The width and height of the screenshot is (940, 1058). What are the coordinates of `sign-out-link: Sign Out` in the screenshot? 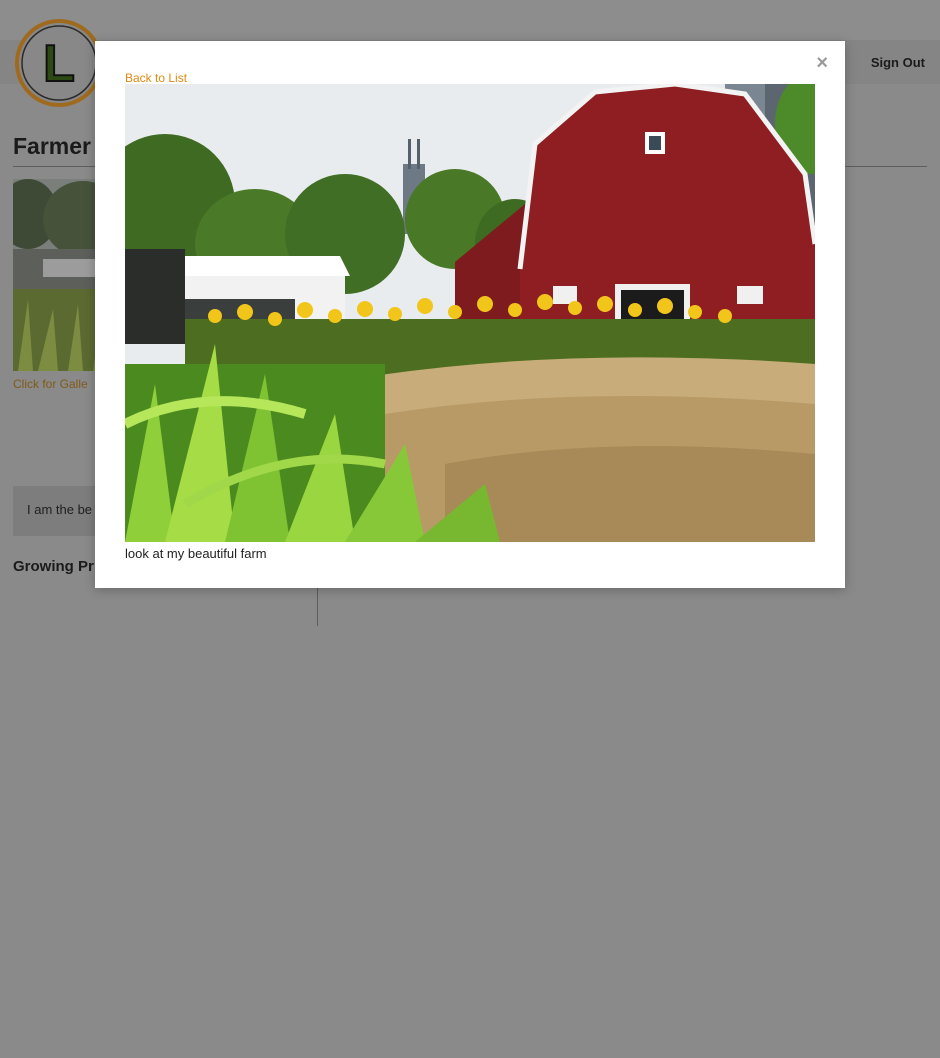 It's located at (898, 62).